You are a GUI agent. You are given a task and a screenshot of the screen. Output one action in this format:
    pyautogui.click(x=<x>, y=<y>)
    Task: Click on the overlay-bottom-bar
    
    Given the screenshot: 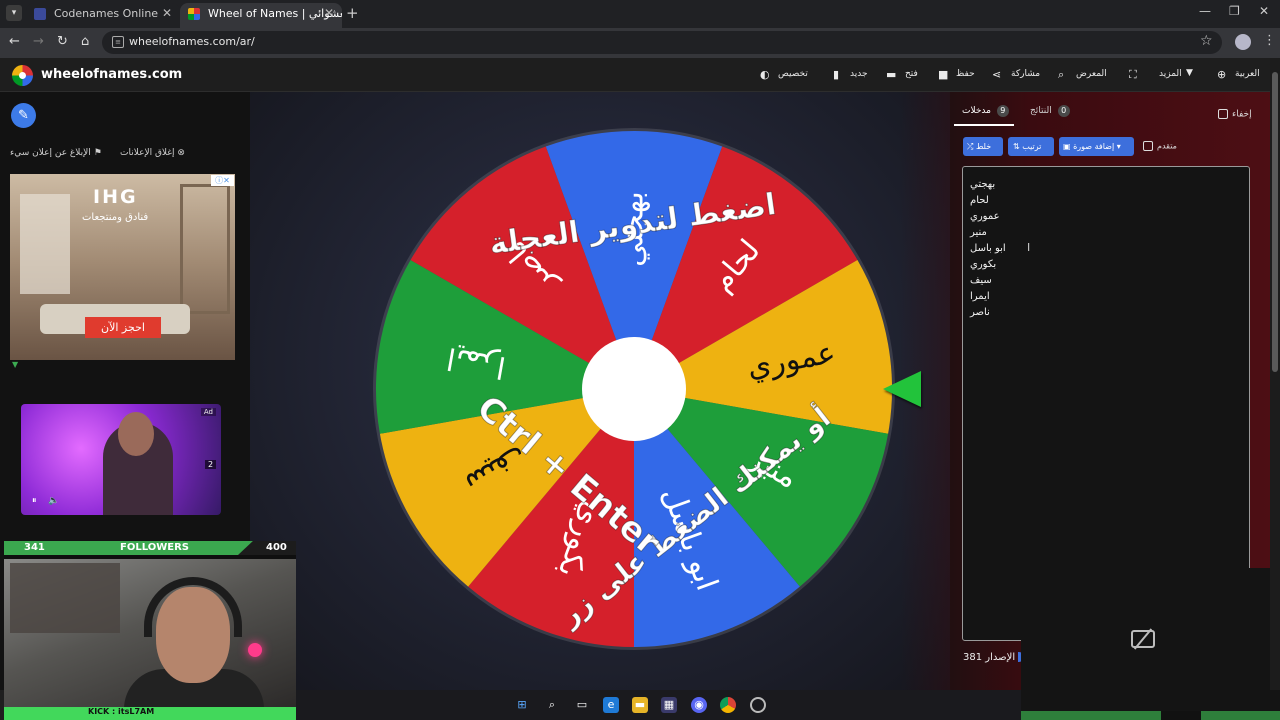 What is the action you would take?
    pyautogui.click(x=1150, y=715)
    